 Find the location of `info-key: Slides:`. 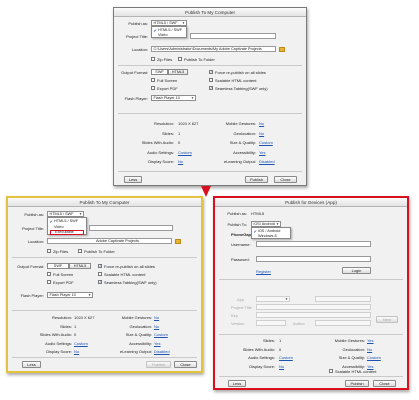

info-key: Slides: is located at coordinates (65, 326).